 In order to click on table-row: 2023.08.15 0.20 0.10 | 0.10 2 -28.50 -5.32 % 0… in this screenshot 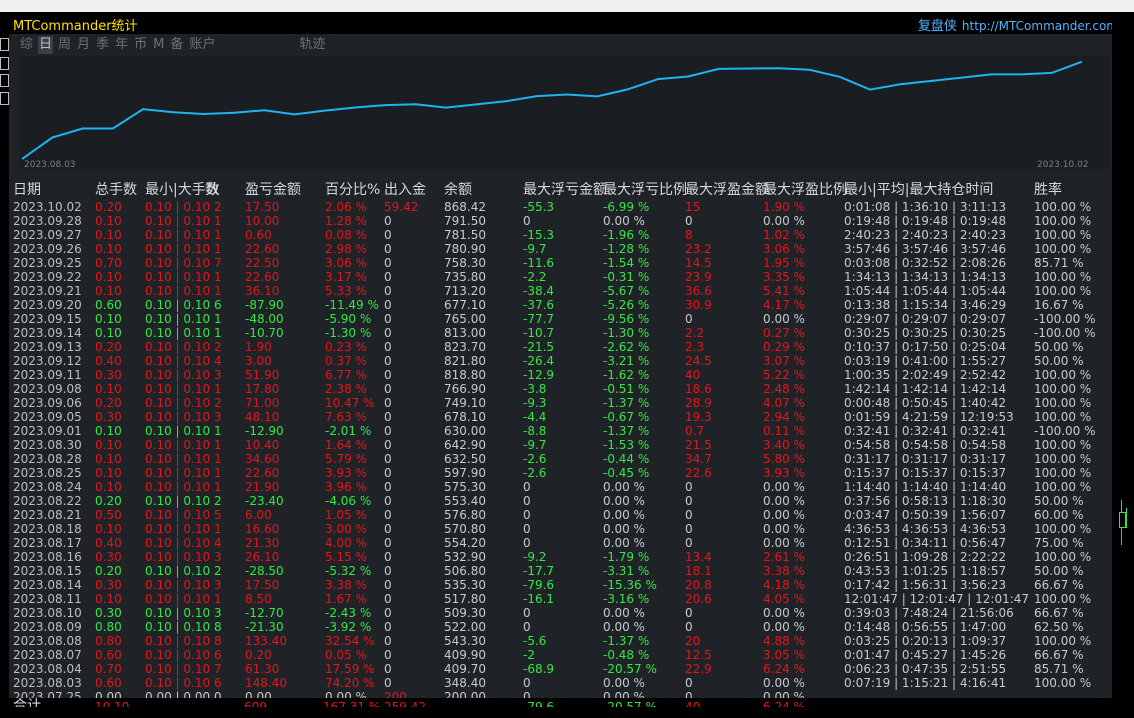, I will do `click(560, 571)`.